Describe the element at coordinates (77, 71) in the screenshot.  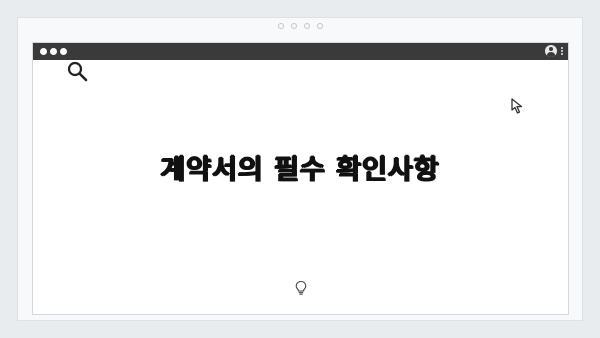
I see `search-icon` at that location.